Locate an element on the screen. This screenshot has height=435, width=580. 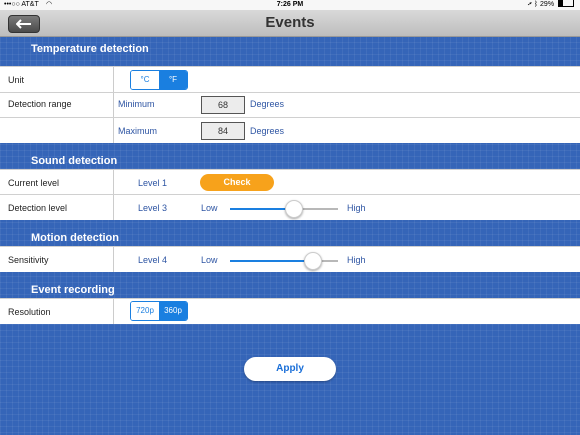
unit-row: Unit °C °F is located at coordinates (290, 79).